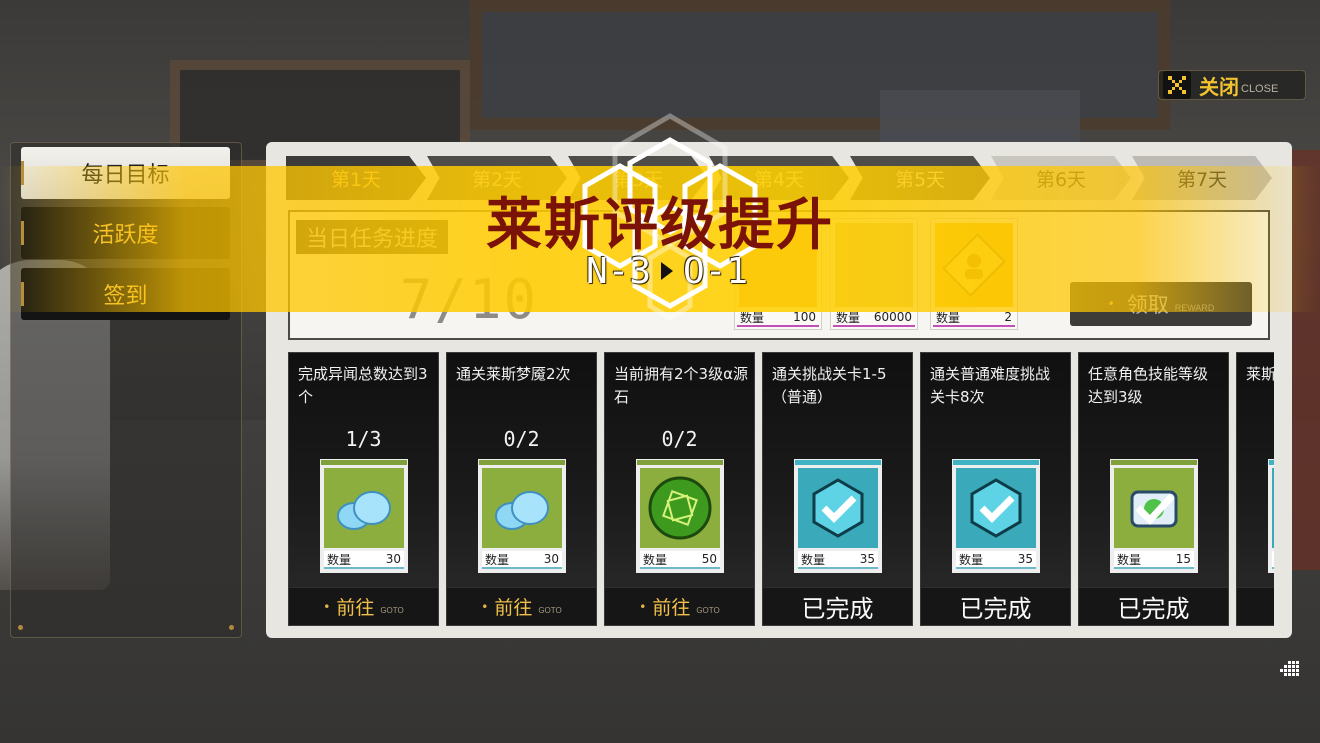 The image size is (1320, 743). What do you see at coordinates (1260, 89) in the screenshot?
I see `close-label-en: CLOSE` at bounding box center [1260, 89].